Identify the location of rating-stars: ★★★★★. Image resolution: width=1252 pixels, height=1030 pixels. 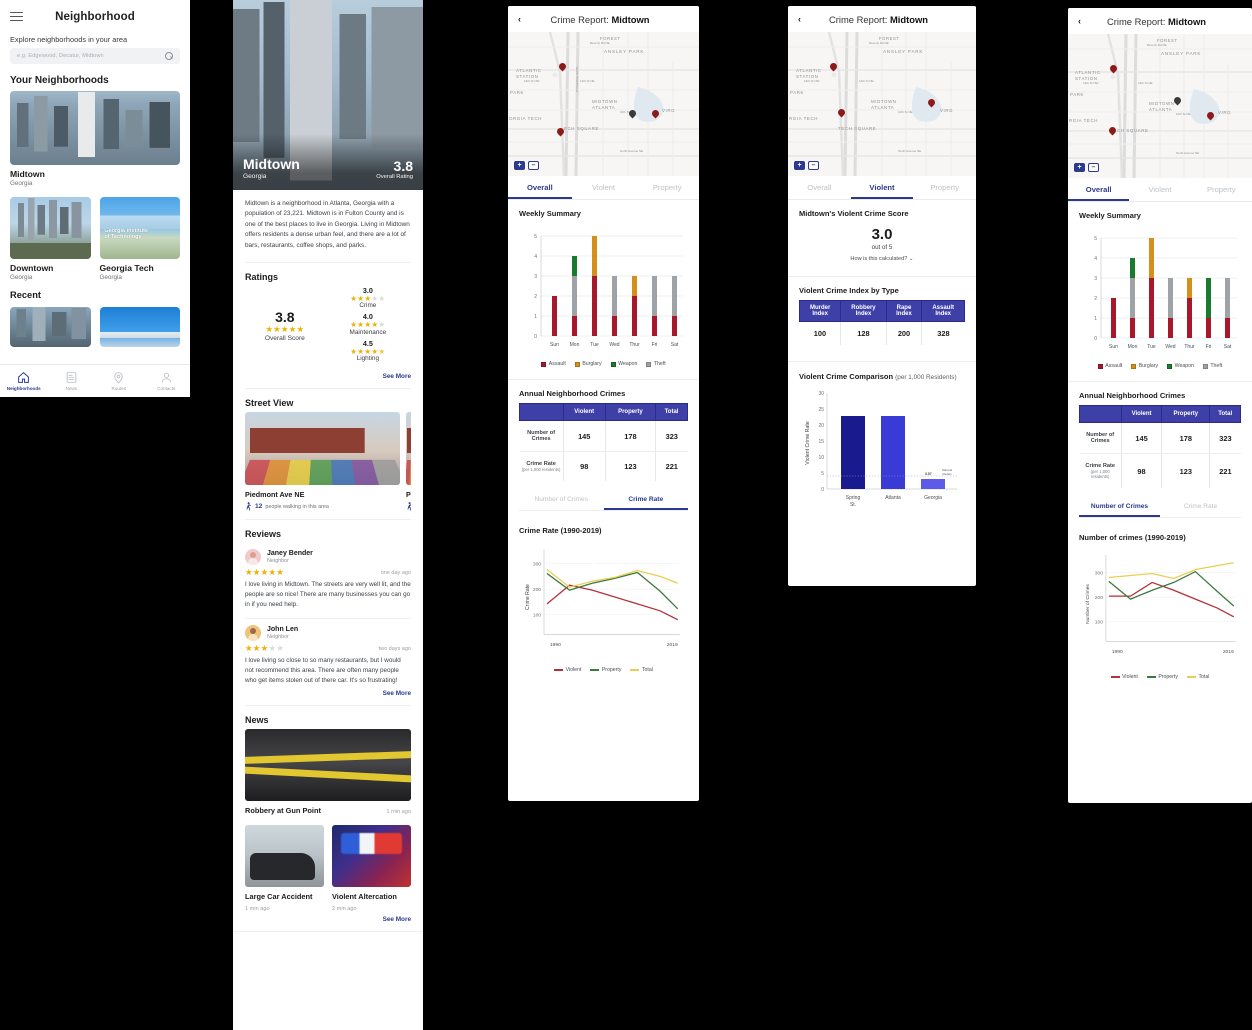
(368, 351).